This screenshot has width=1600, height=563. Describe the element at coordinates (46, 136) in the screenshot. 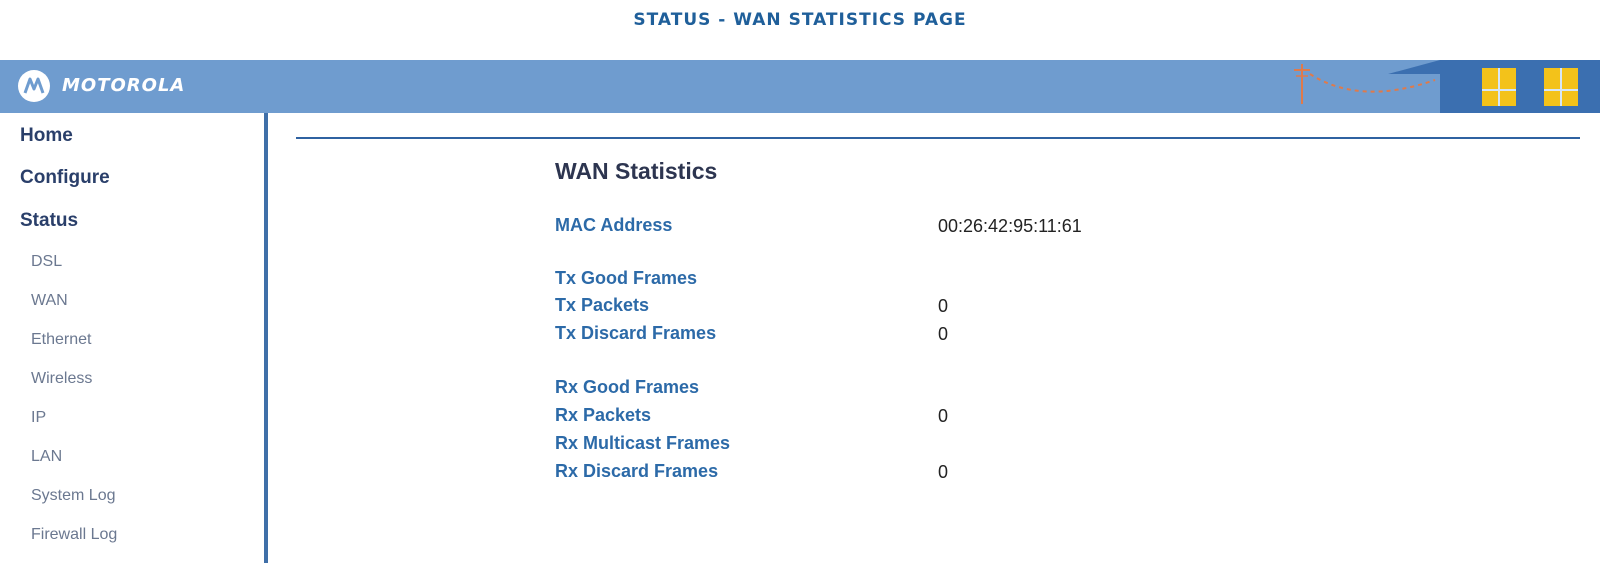

I see `sidebar-item-home: Home` at that location.